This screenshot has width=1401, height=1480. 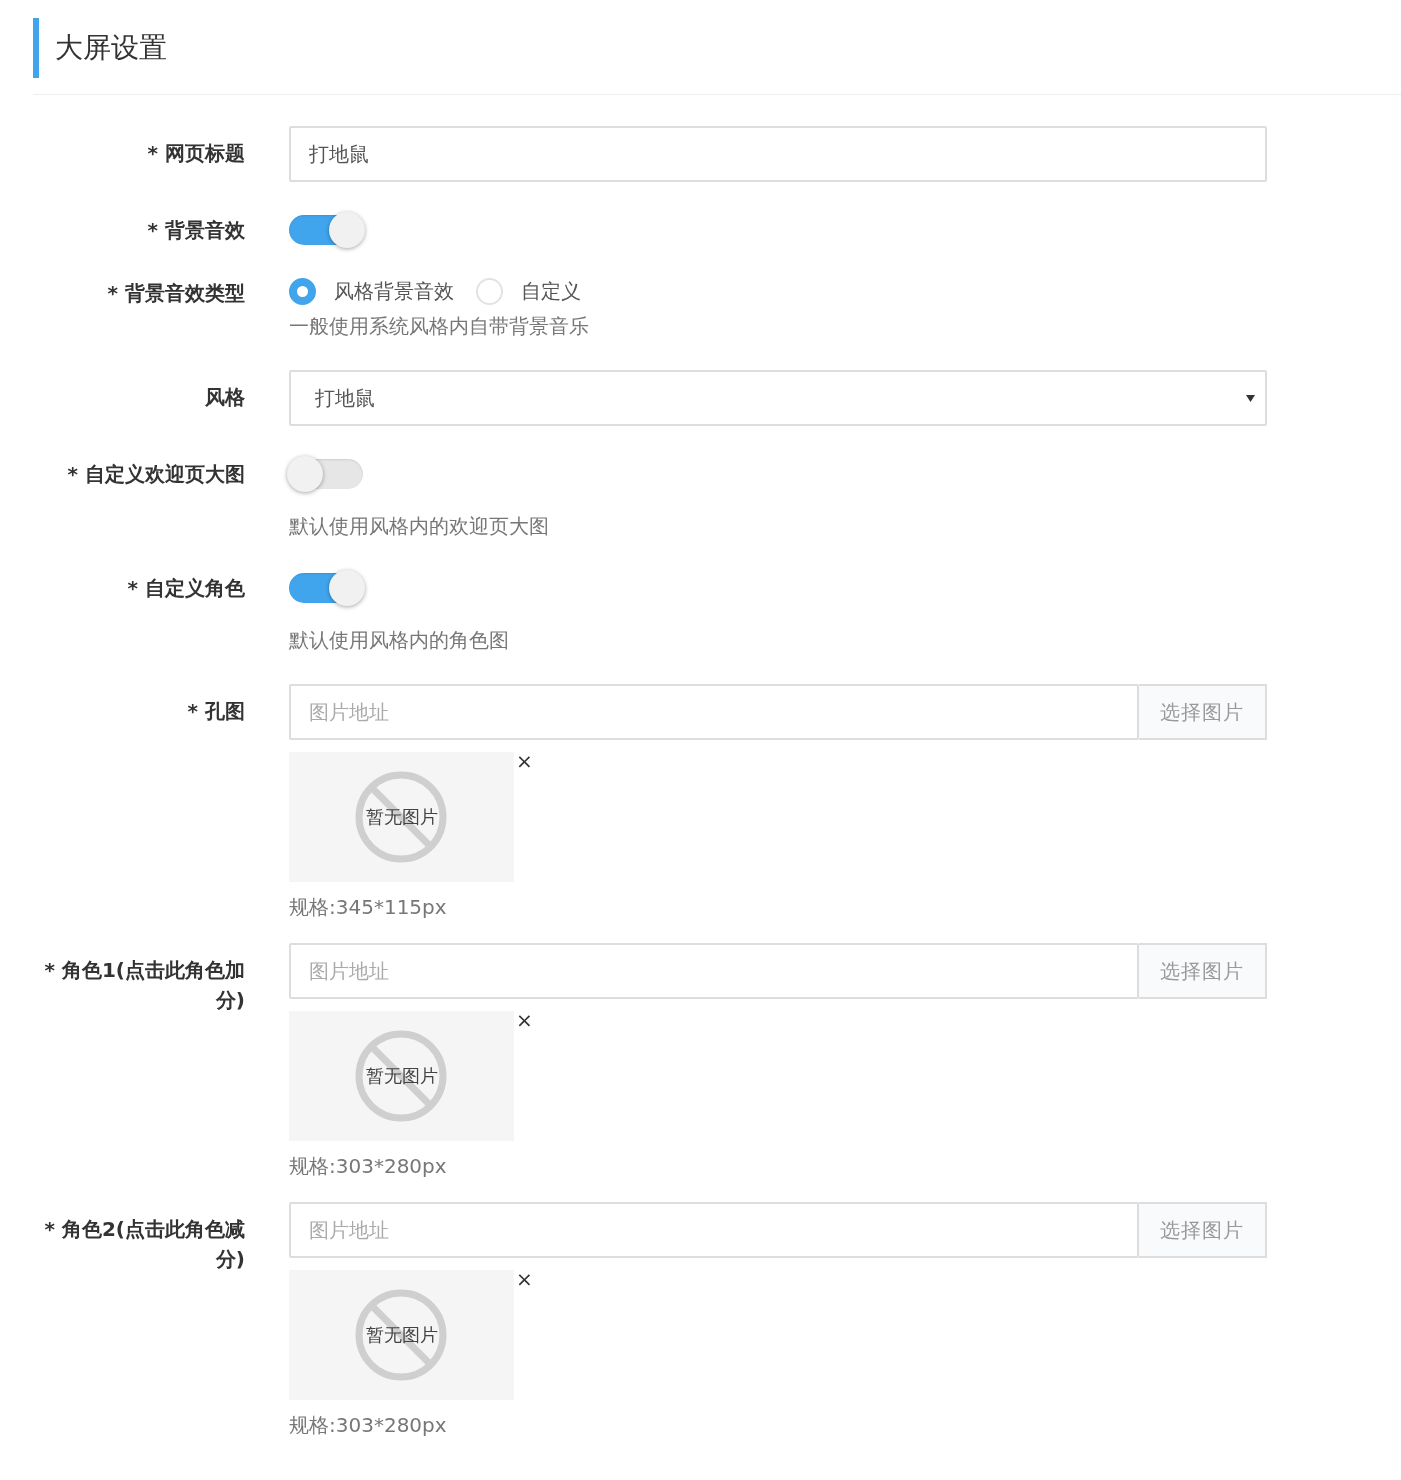 I want to click on field-label: 风格, so click(x=224, y=397).